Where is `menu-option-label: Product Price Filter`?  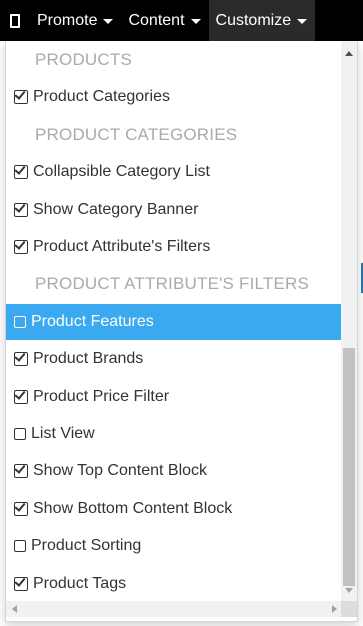 menu-option-label: Product Price Filter is located at coordinates (101, 396).